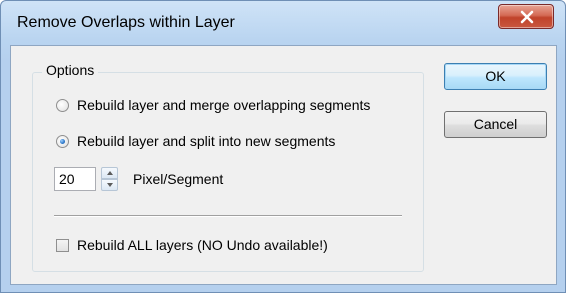 The height and width of the screenshot is (293, 566). I want to click on pixel-segment-input: 20, so click(75, 179).